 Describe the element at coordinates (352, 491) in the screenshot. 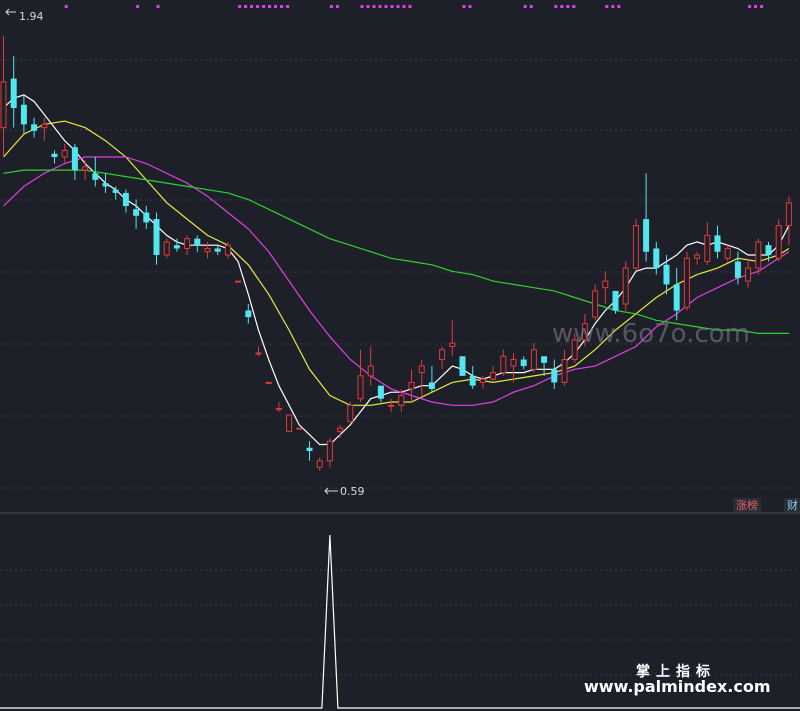

I see `low-price-label: 0.59` at that location.